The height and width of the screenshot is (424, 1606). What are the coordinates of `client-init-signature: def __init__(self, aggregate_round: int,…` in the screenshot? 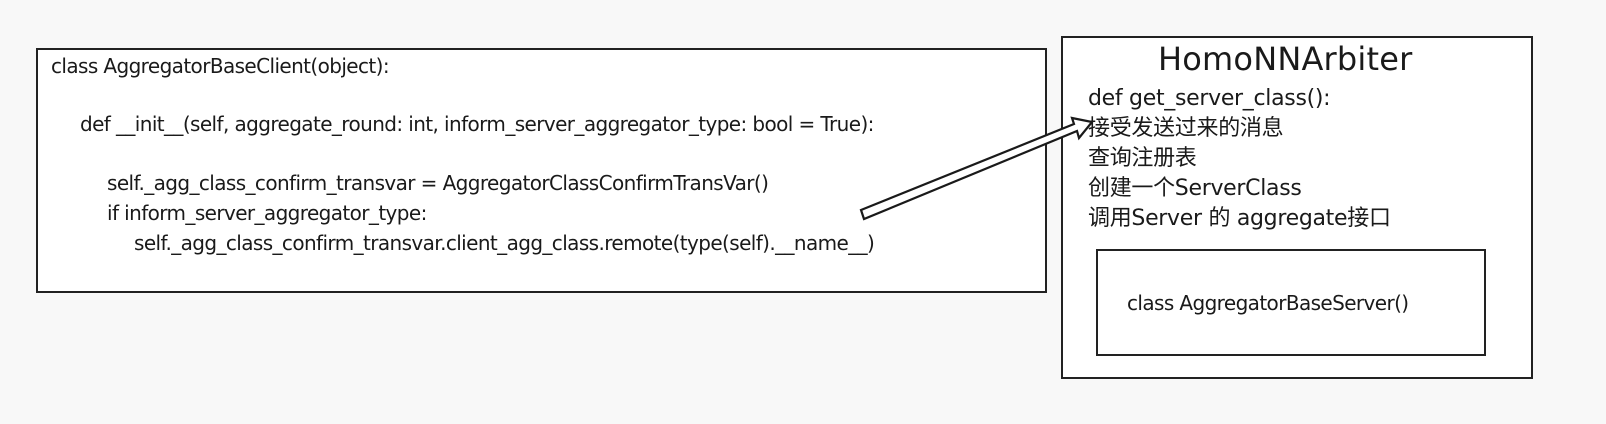 It's located at (477, 124).